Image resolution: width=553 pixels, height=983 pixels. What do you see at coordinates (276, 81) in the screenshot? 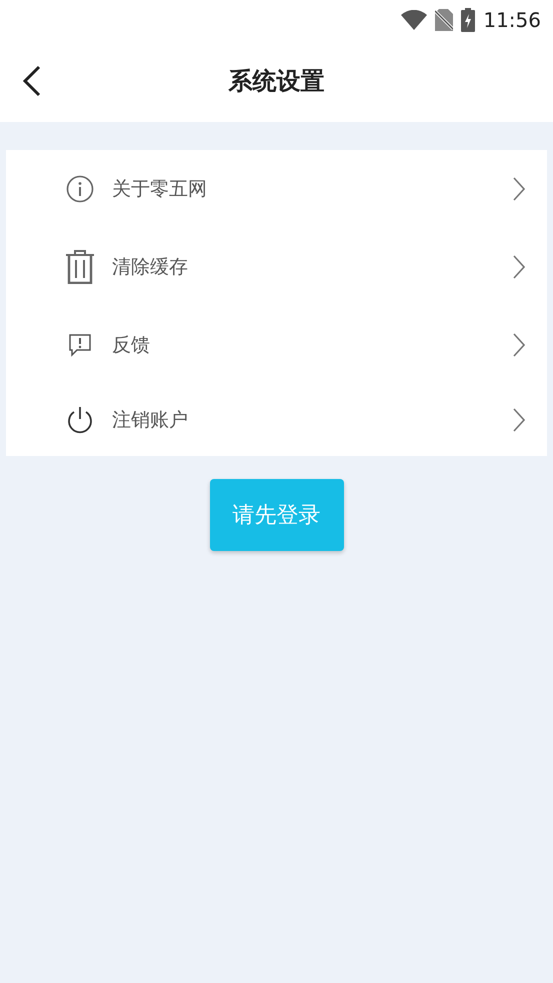
I see `page-title: 系统设置` at bounding box center [276, 81].